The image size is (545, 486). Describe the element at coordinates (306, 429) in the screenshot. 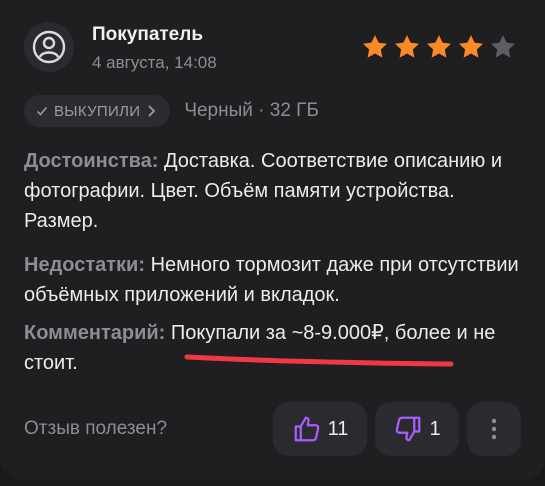

I see `thumbs-up-icon` at that location.